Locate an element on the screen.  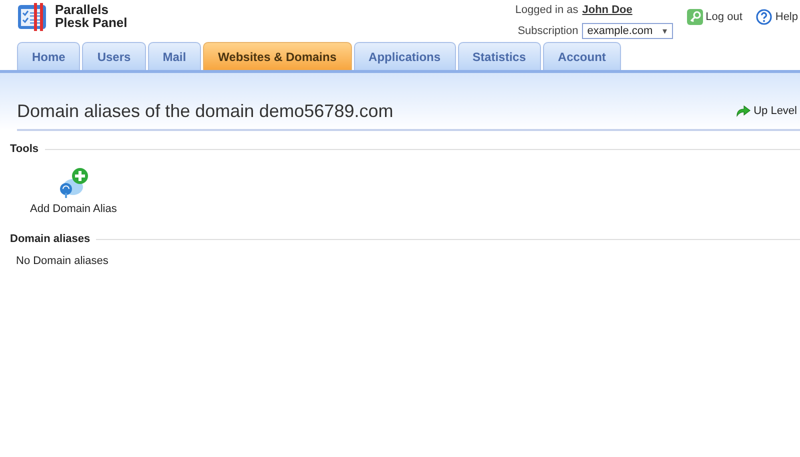
add-domain-alias-button: Add Domain Alias is located at coordinates (73, 209).